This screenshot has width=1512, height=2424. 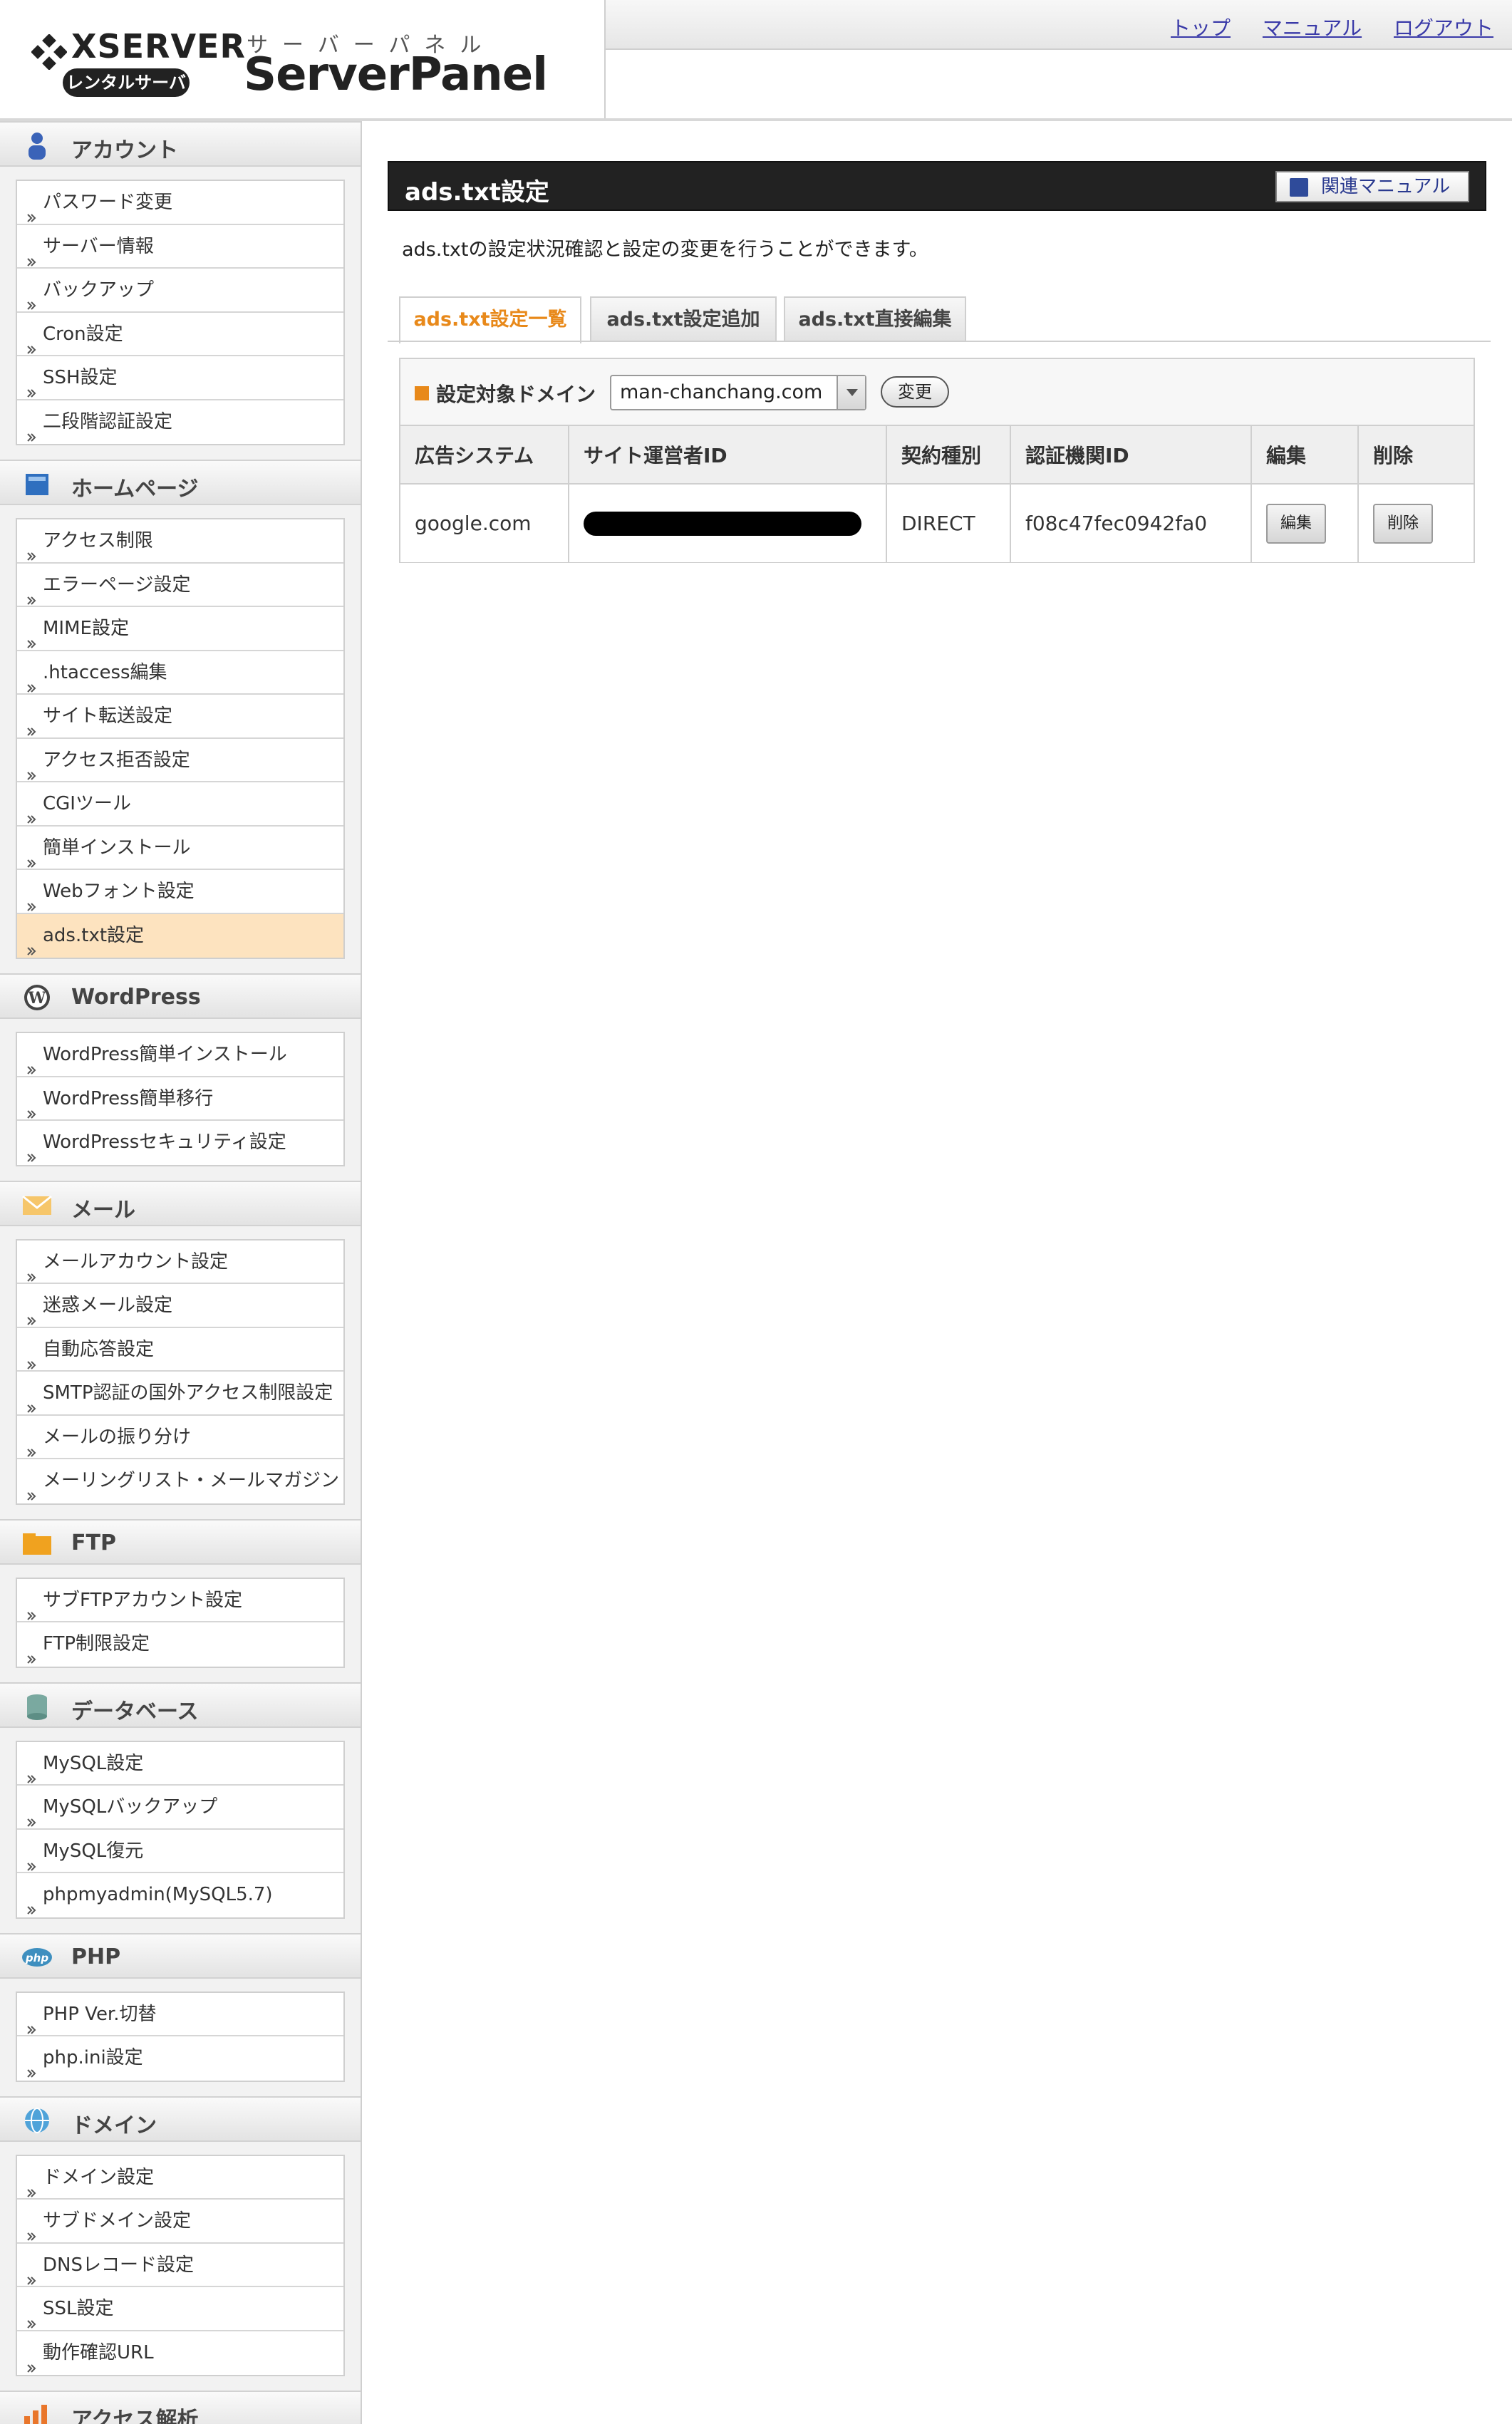 What do you see at coordinates (180, 1851) in the screenshot?
I see `sidebar-item: MySQL復元` at bounding box center [180, 1851].